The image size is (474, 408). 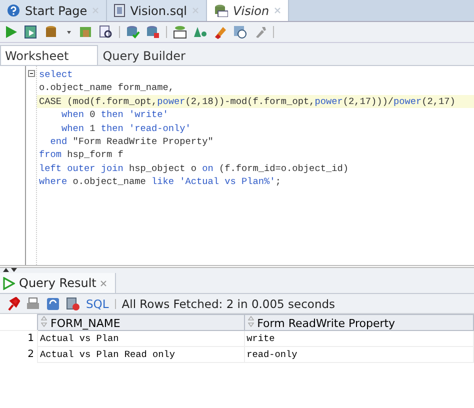 I want to click on code-line: from hsp_form f, so click(x=81, y=155).